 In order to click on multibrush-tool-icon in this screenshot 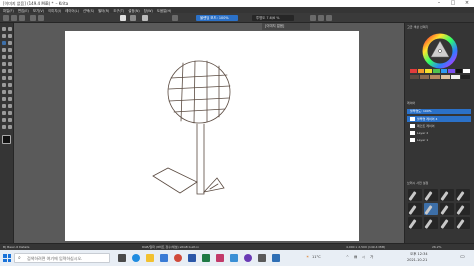, I will do `click(10, 71)`.